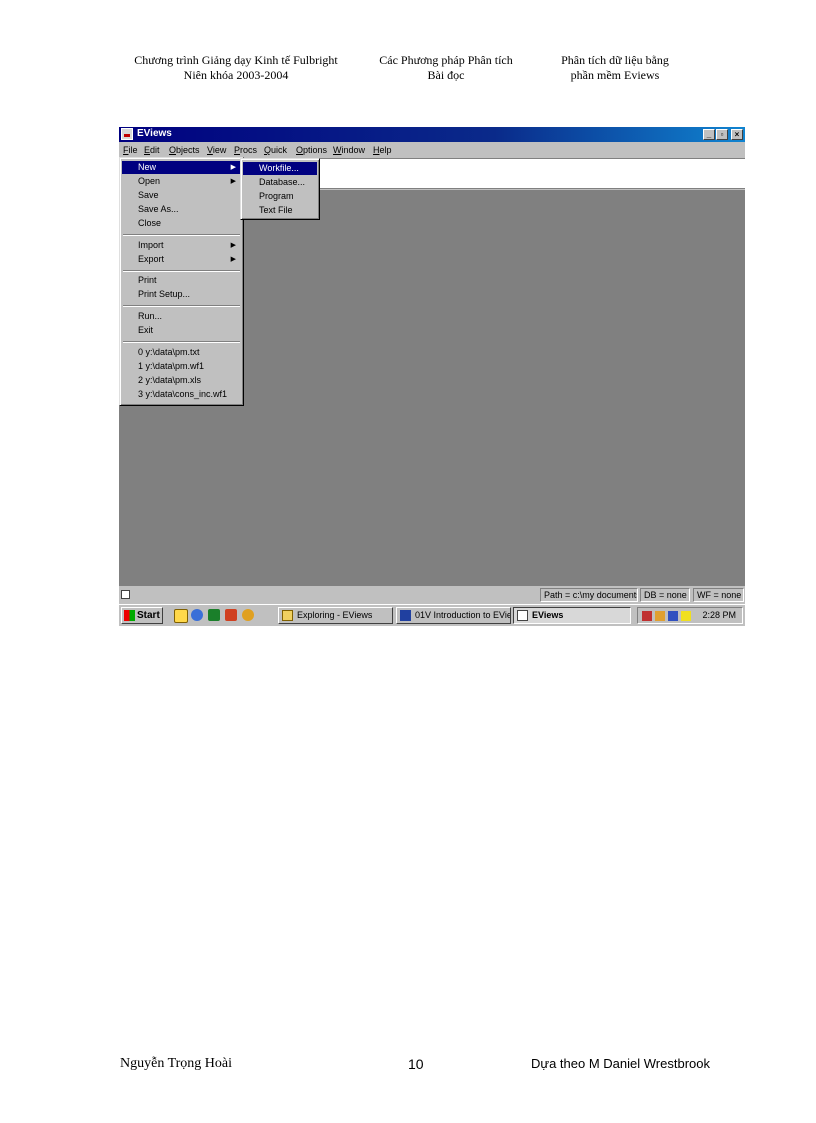 This screenshot has width=816, height=1123. I want to click on new-text-file: Text File, so click(268, 210).